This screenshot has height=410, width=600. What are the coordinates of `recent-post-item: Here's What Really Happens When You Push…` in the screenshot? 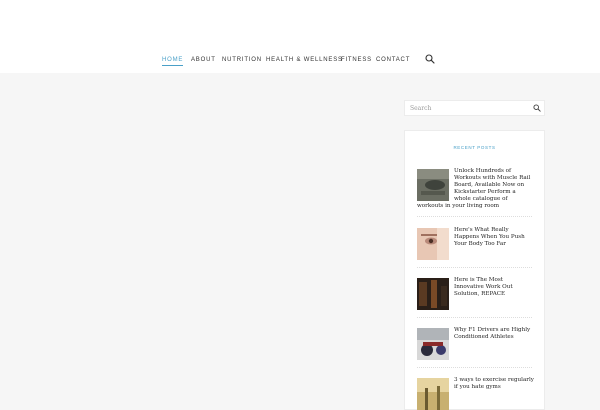 It's located at (475, 243).